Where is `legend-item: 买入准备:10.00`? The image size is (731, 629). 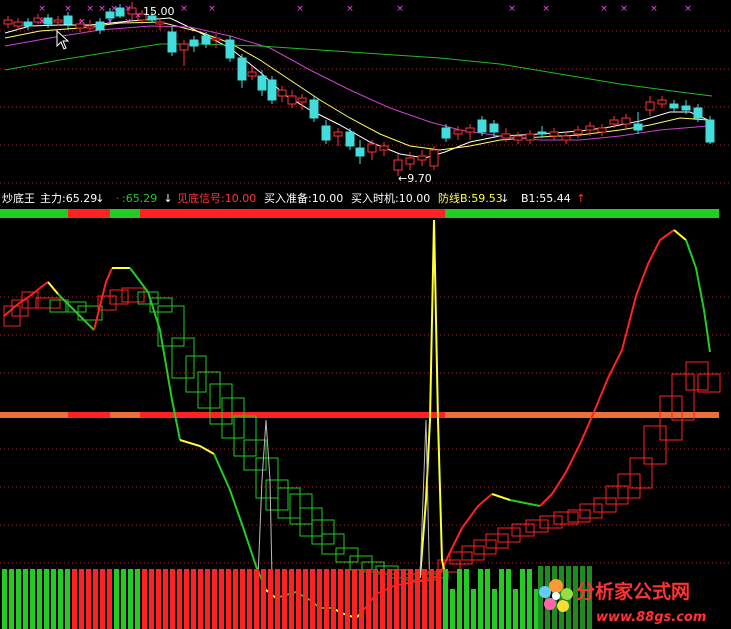 legend-item: 买入准备:10.00 is located at coordinates (303, 198).